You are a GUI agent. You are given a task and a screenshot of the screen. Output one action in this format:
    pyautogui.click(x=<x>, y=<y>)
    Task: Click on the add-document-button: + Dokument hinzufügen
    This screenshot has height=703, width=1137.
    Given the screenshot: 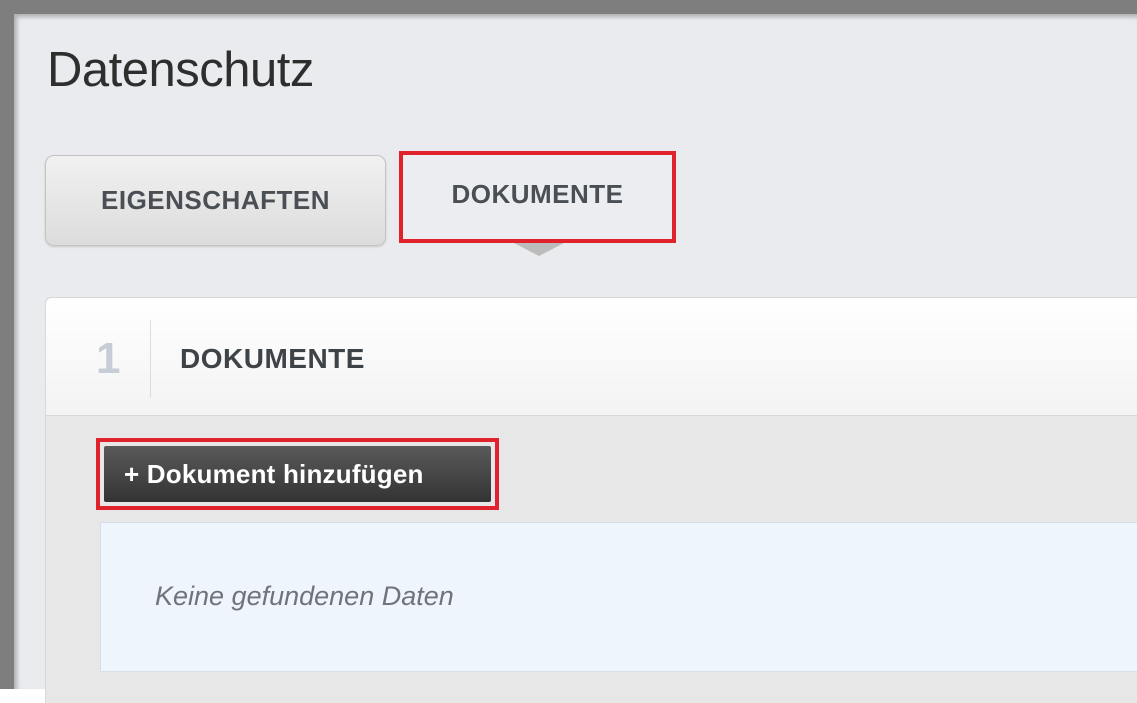 What is the action you would take?
    pyautogui.click(x=297, y=474)
    